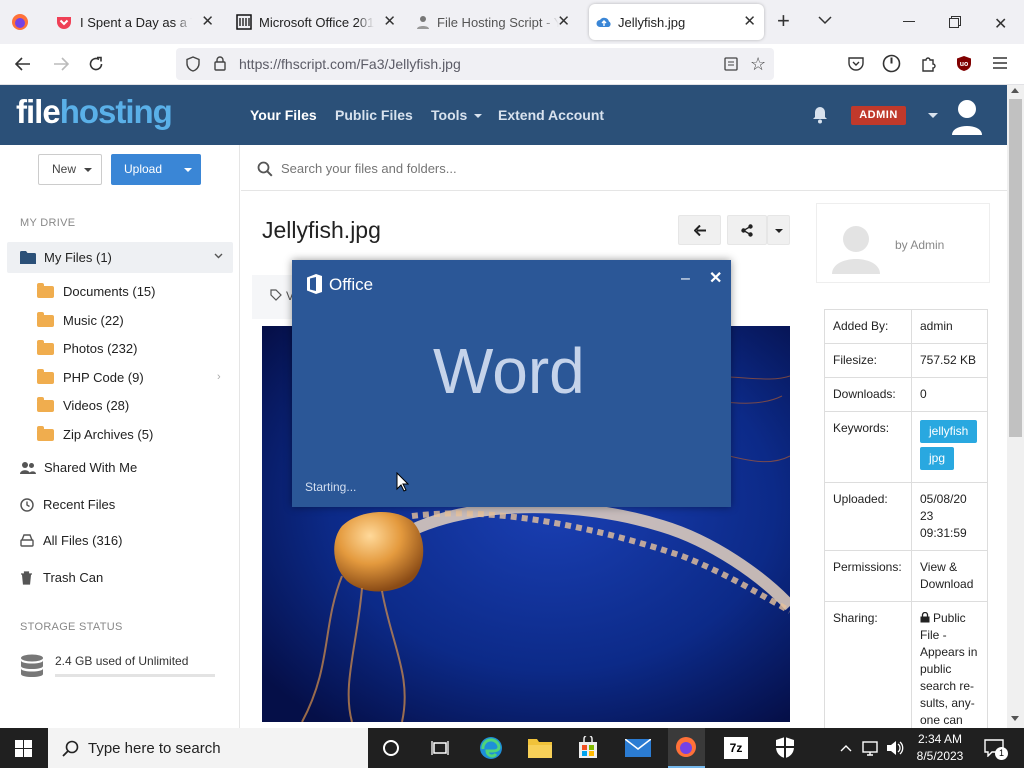 The height and width of the screenshot is (768, 1024). What do you see at coordinates (964, 63) in the screenshot?
I see `ublock-icon: uo` at bounding box center [964, 63].